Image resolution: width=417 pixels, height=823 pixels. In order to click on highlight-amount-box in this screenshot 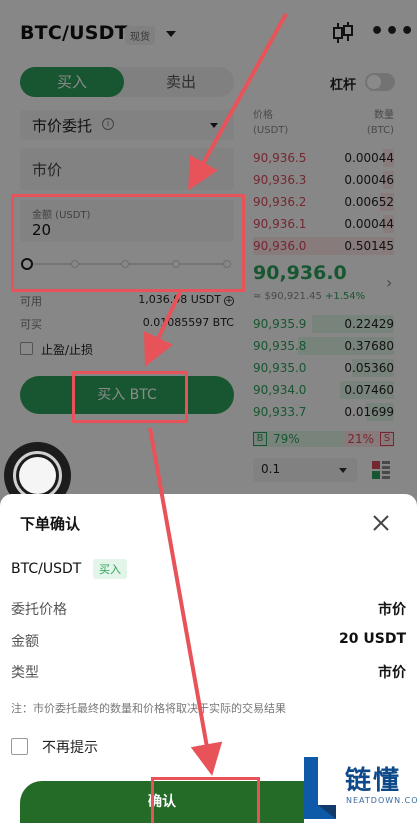, I will do `click(128, 243)`.